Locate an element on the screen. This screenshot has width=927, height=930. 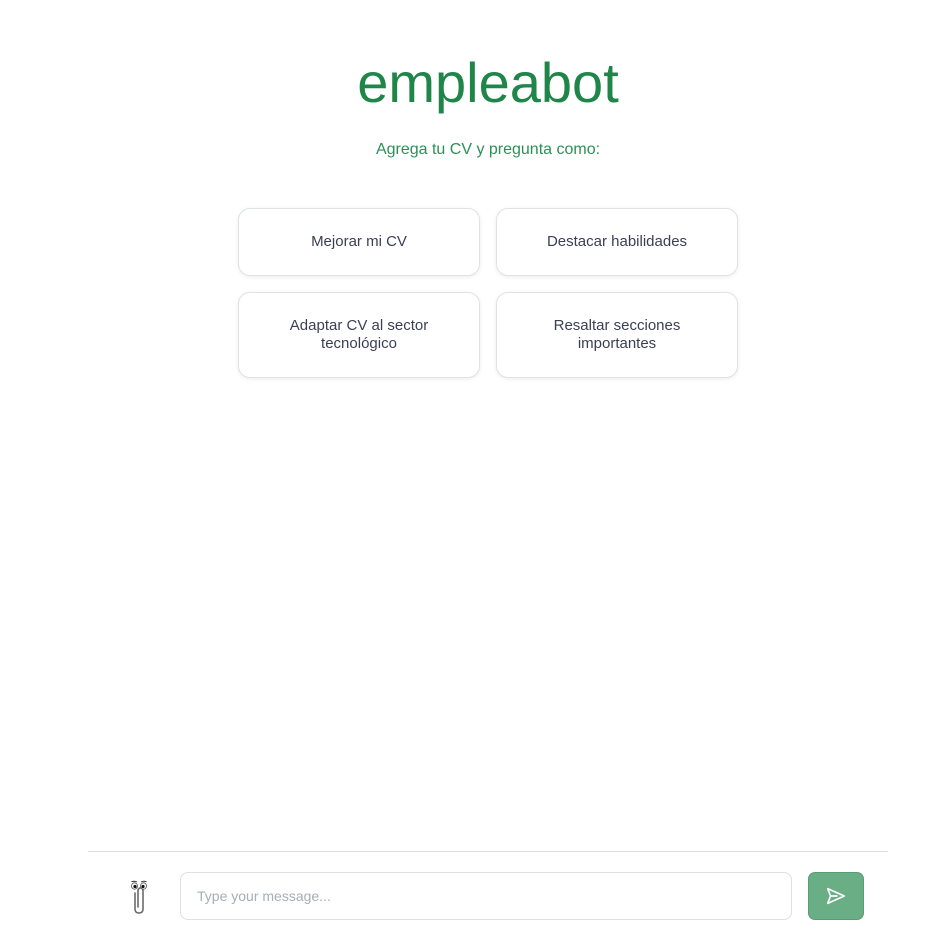
suggestion-card-adaptar-cv: Adaptar CV al sector tecnológico is located at coordinates (359, 335).